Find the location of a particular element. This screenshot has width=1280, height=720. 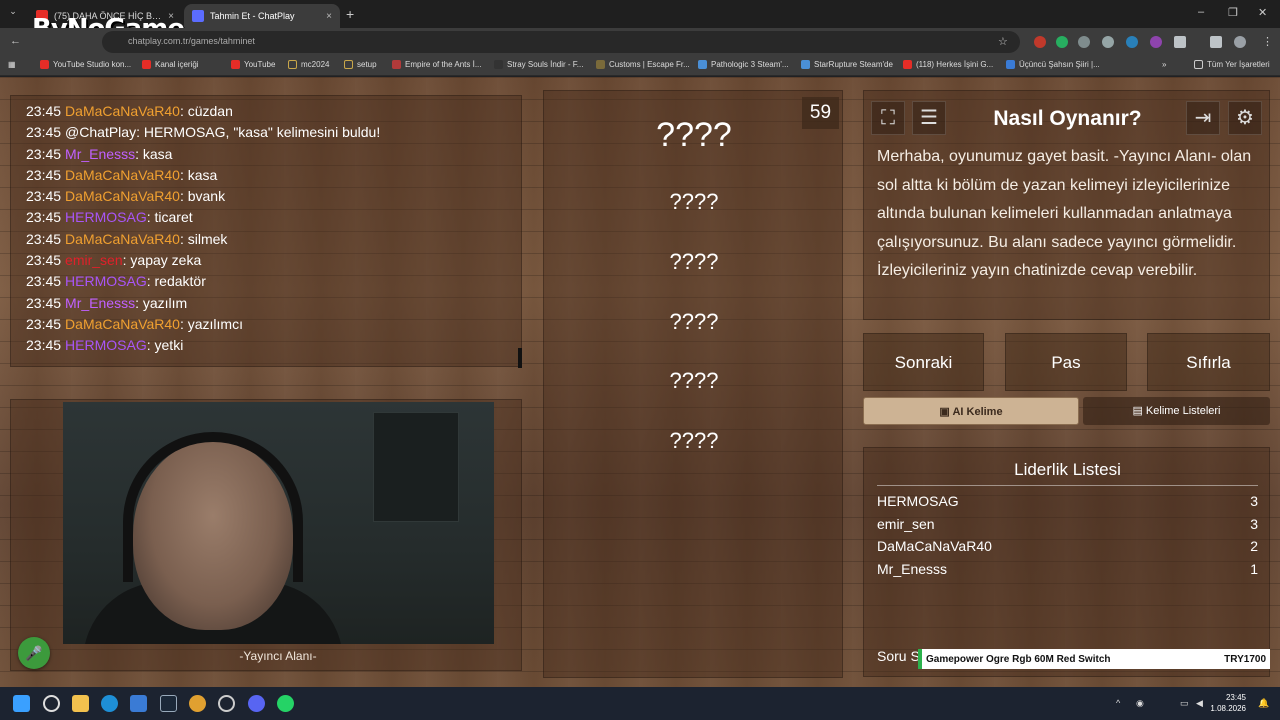

apps-grid-icon: ▦ is located at coordinates (12, 64).